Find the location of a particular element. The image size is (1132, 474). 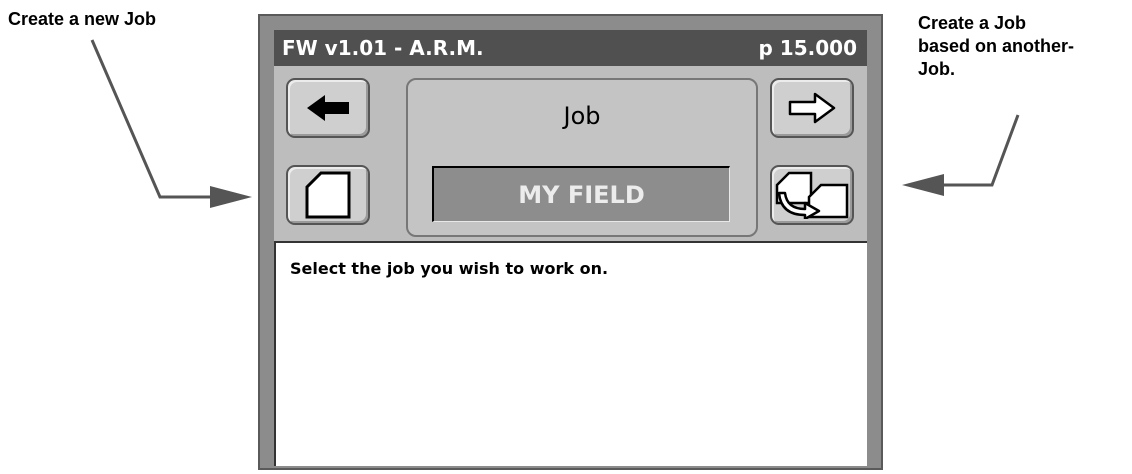

right-annotation-arrow is located at coordinates (981, 150).